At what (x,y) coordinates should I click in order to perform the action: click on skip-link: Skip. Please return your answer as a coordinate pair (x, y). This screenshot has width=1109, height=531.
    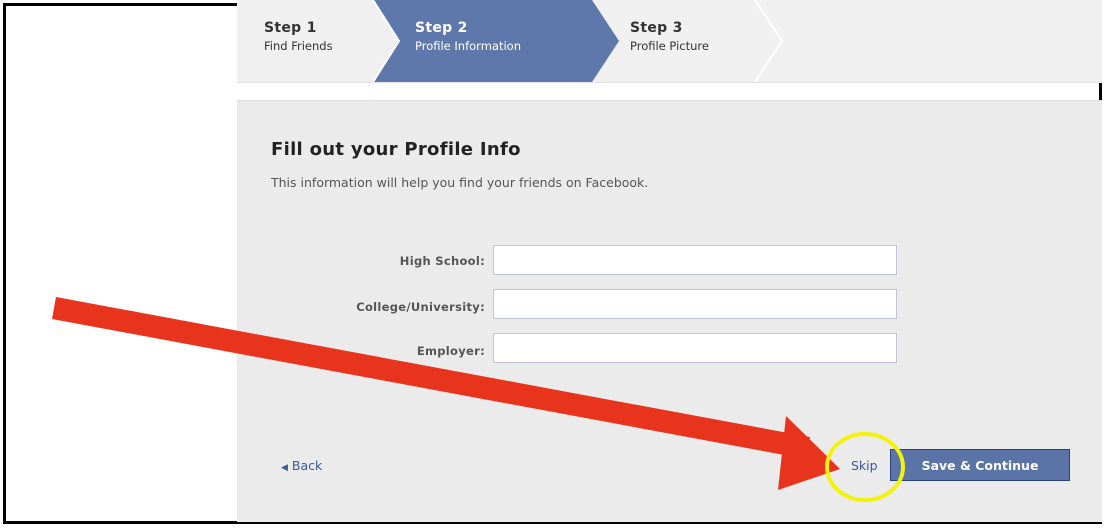
    Looking at the image, I should click on (864, 465).